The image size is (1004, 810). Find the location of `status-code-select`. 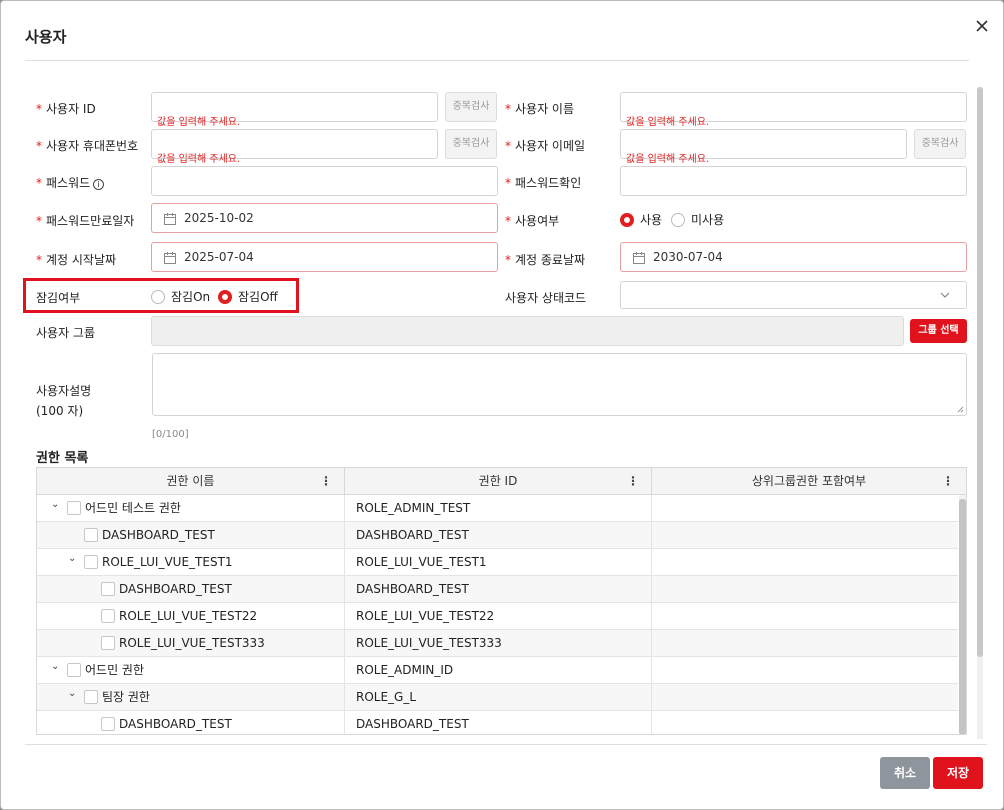

status-code-select is located at coordinates (793, 295).